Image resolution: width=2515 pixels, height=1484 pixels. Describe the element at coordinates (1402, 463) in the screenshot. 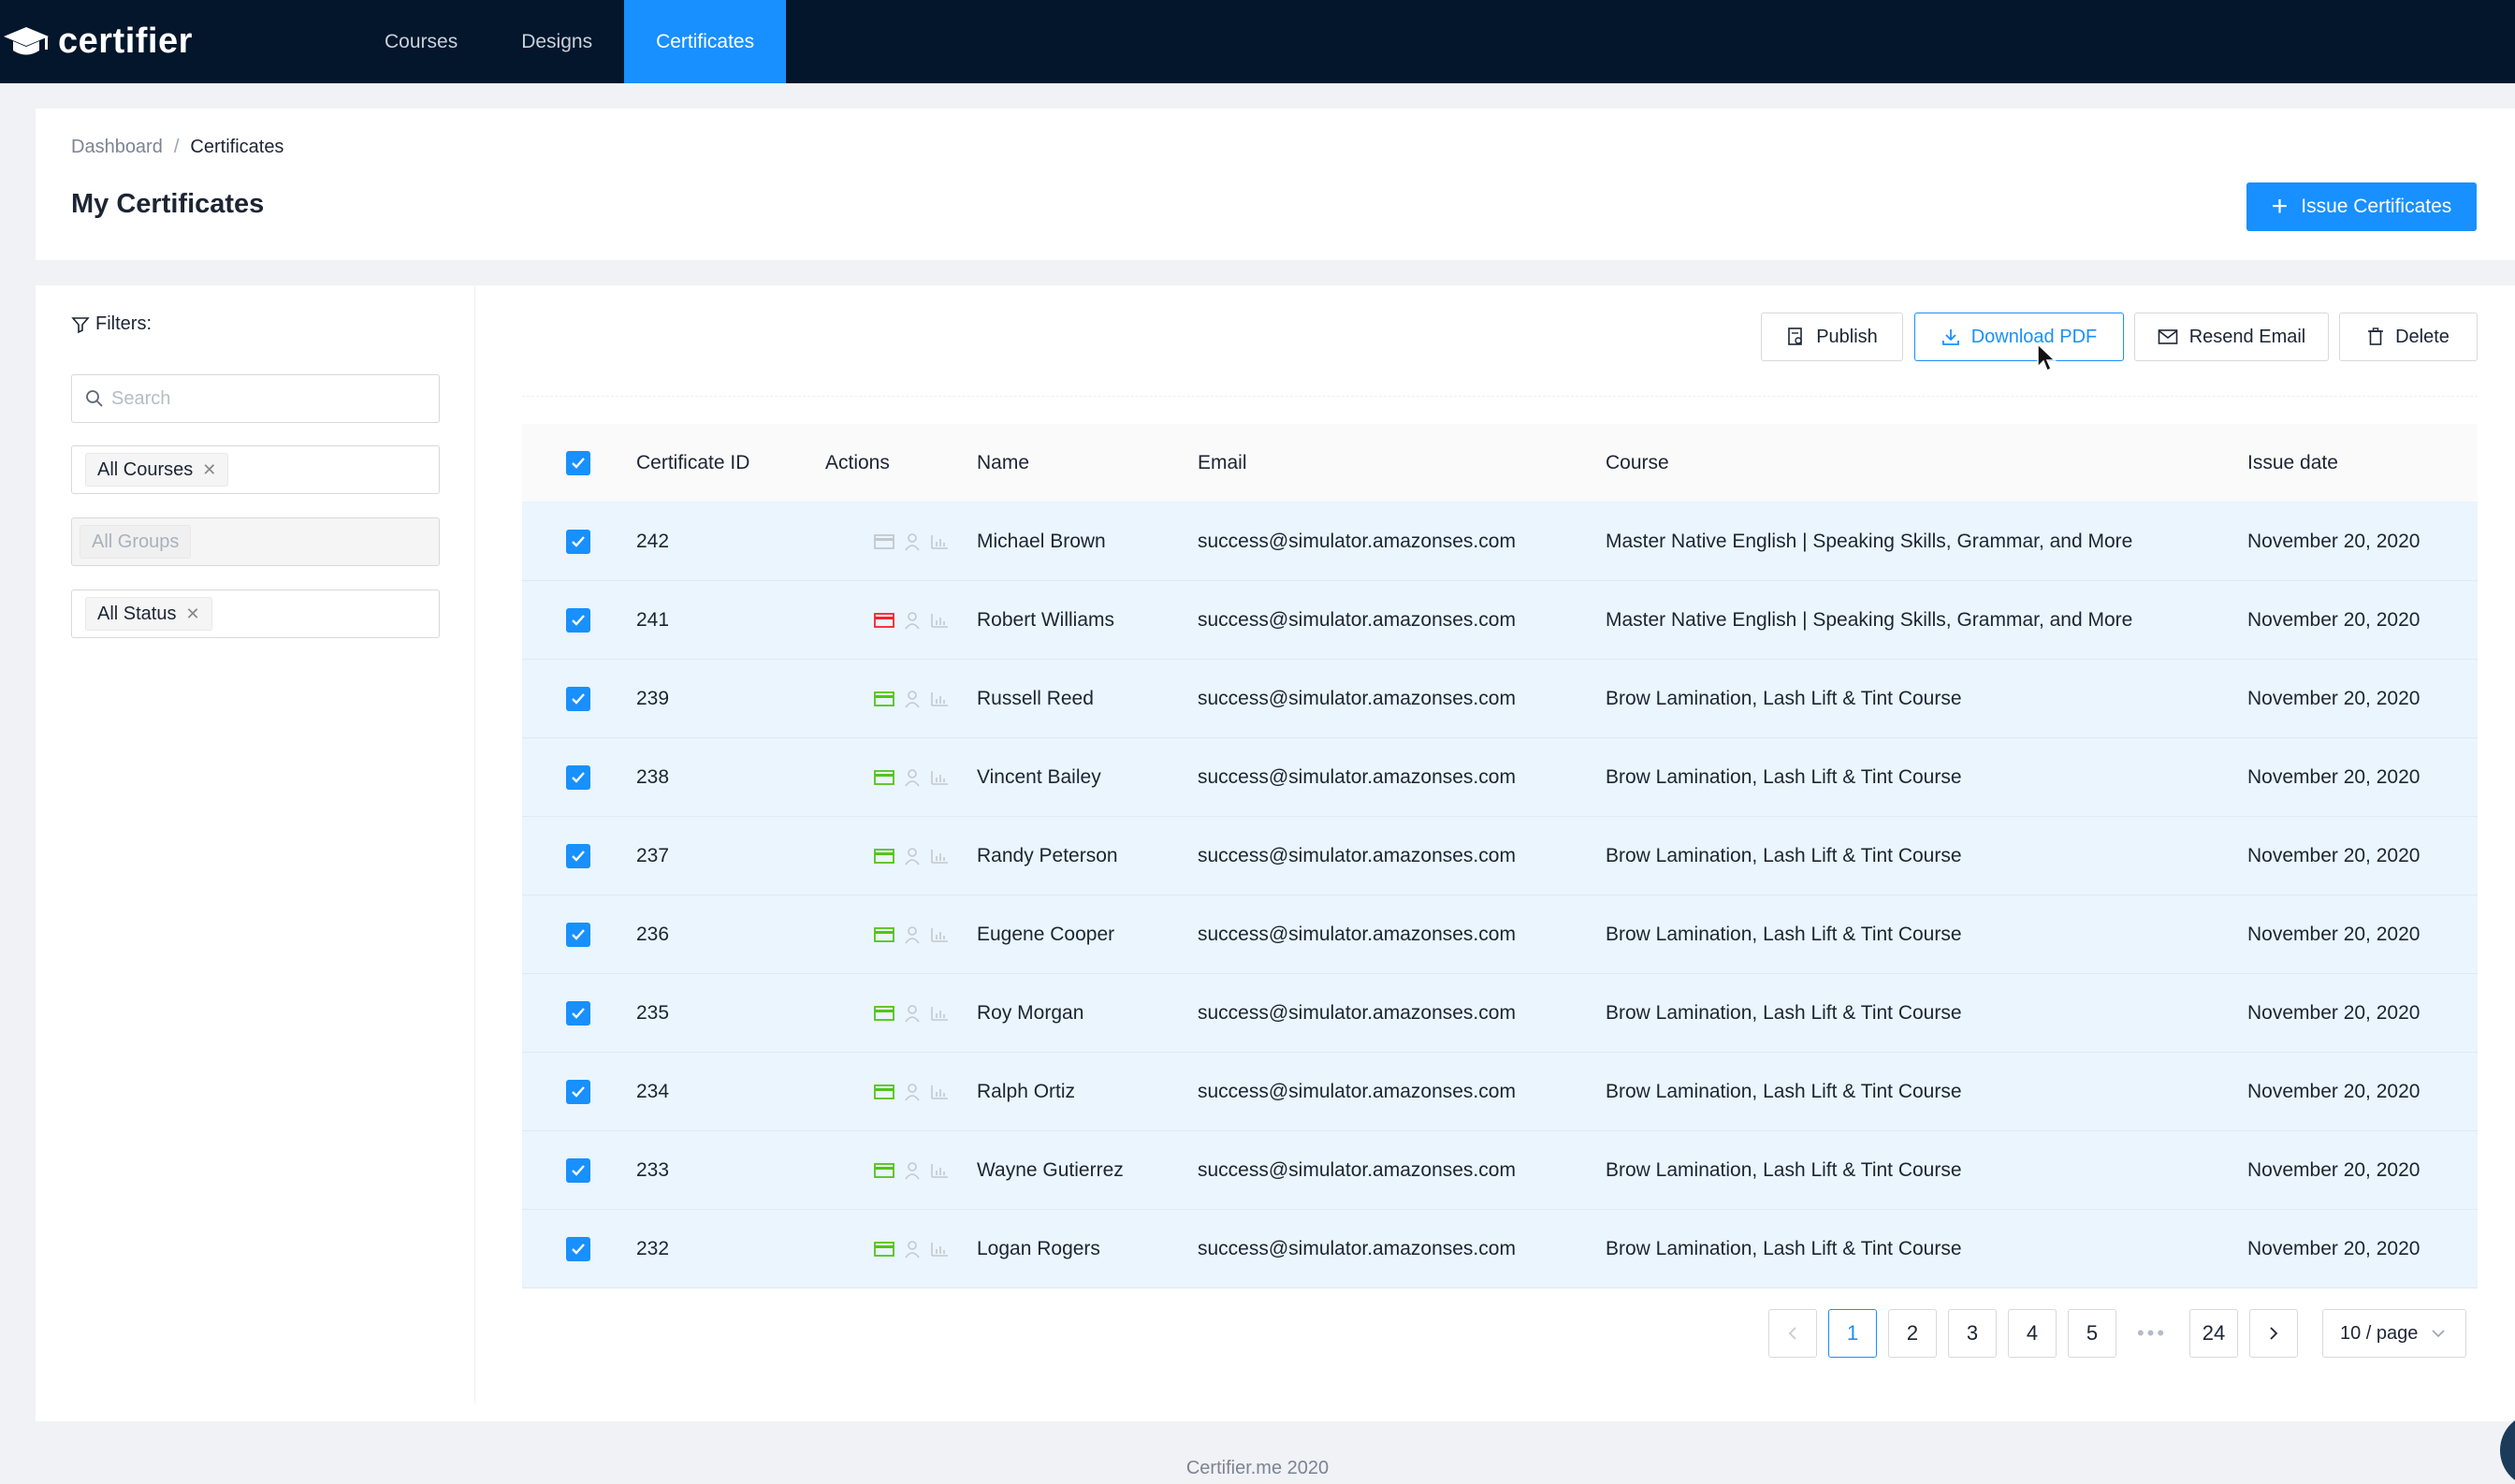

I see `column-header-email: Email` at that location.